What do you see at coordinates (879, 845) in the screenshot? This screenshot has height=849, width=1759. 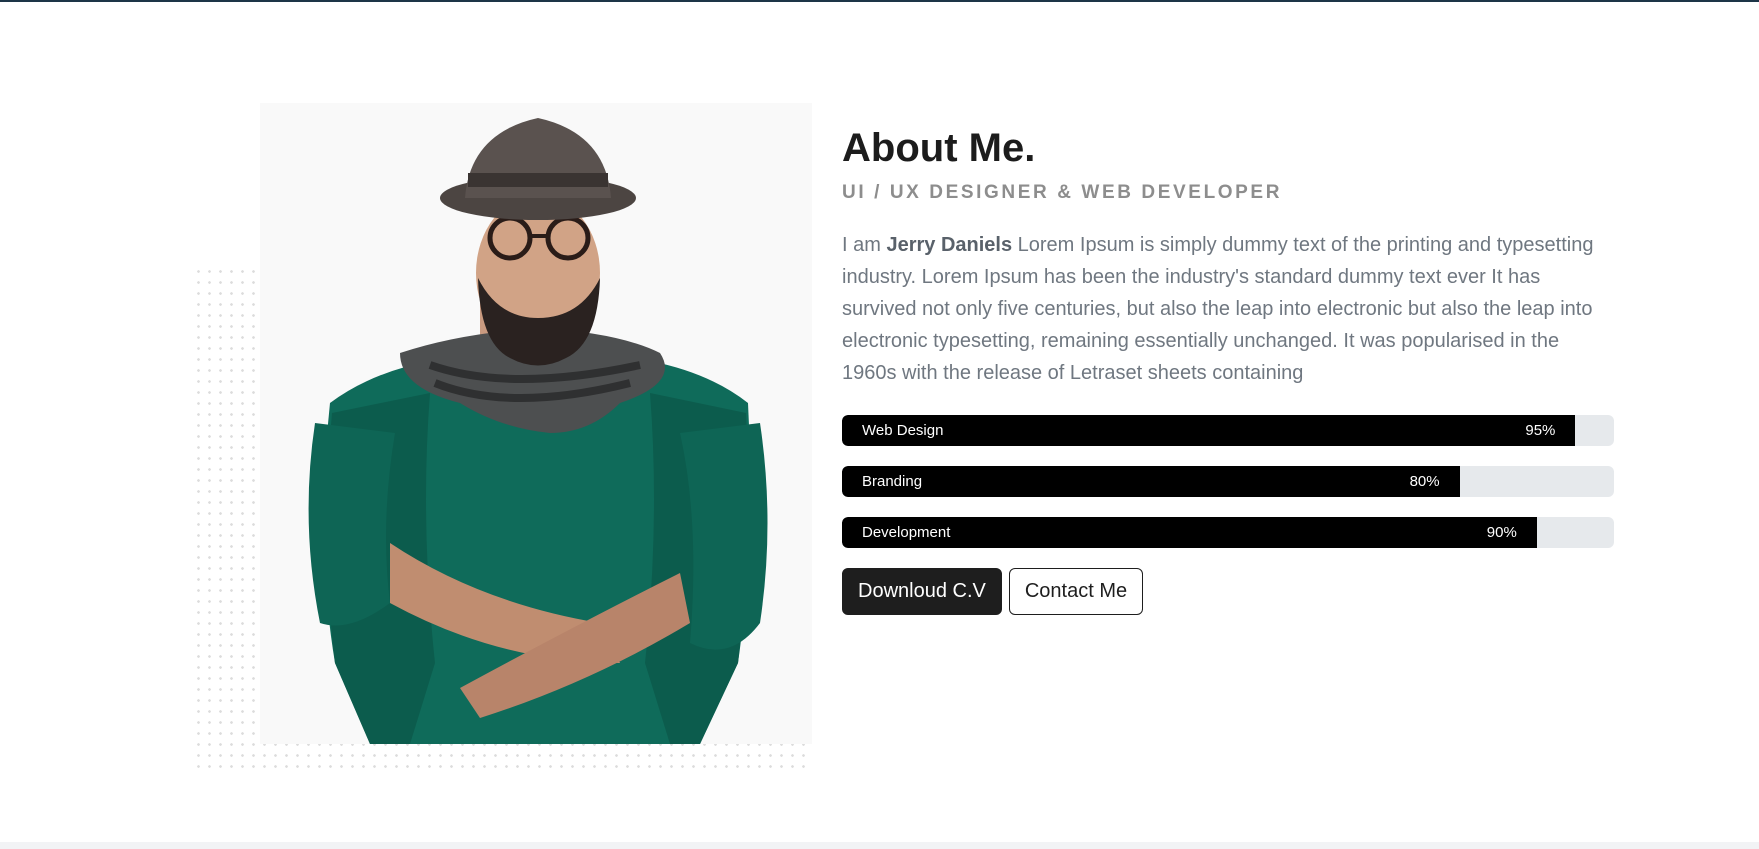 I see `next-section-edge` at bounding box center [879, 845].